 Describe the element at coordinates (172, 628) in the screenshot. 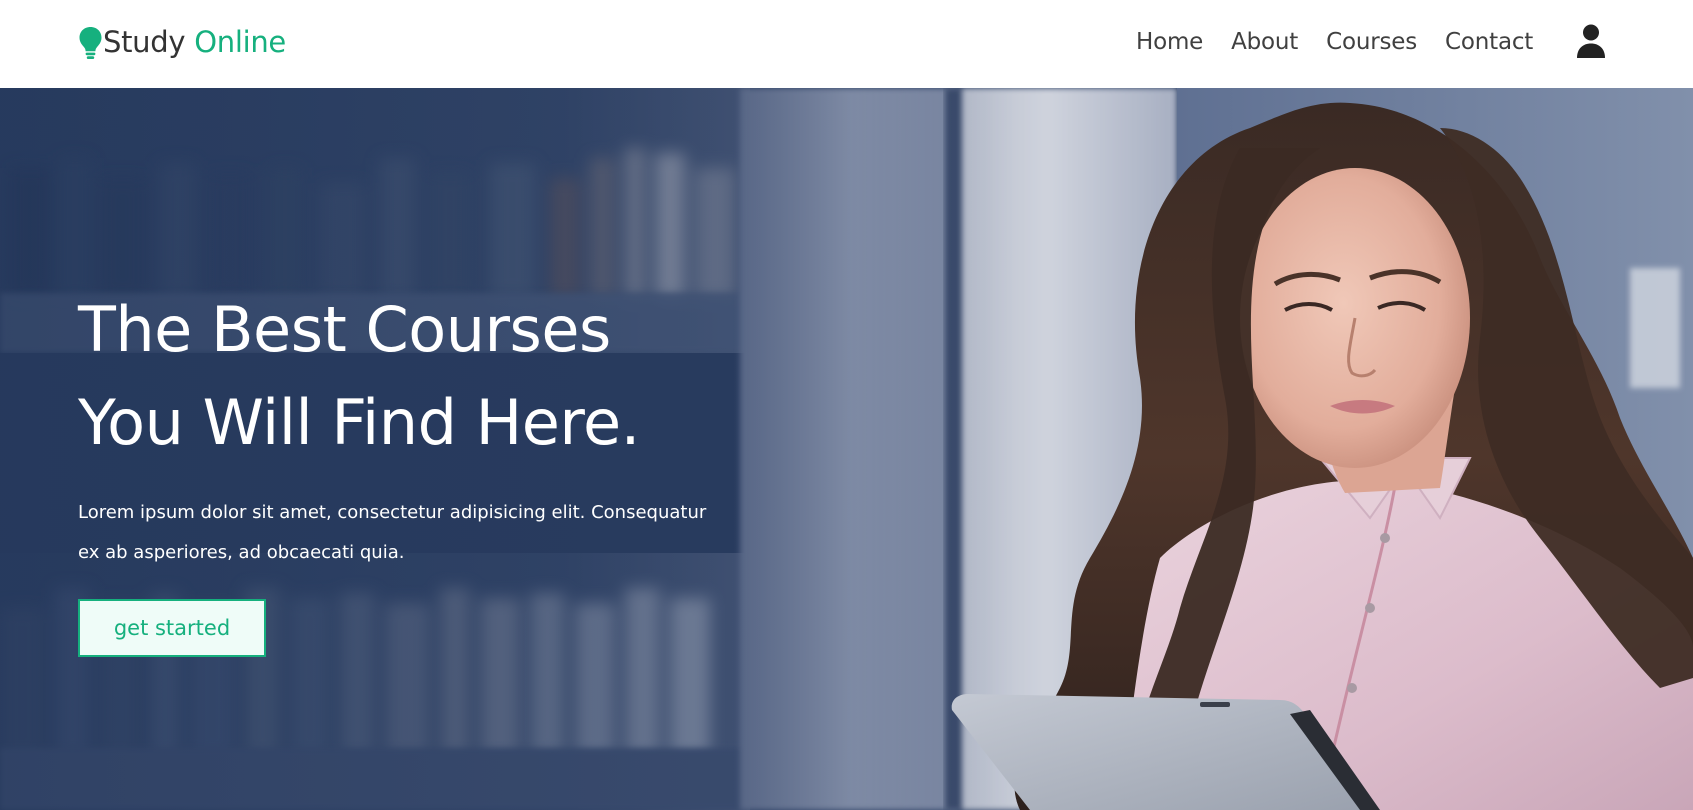

I see `get-started-button: get started` at that location.